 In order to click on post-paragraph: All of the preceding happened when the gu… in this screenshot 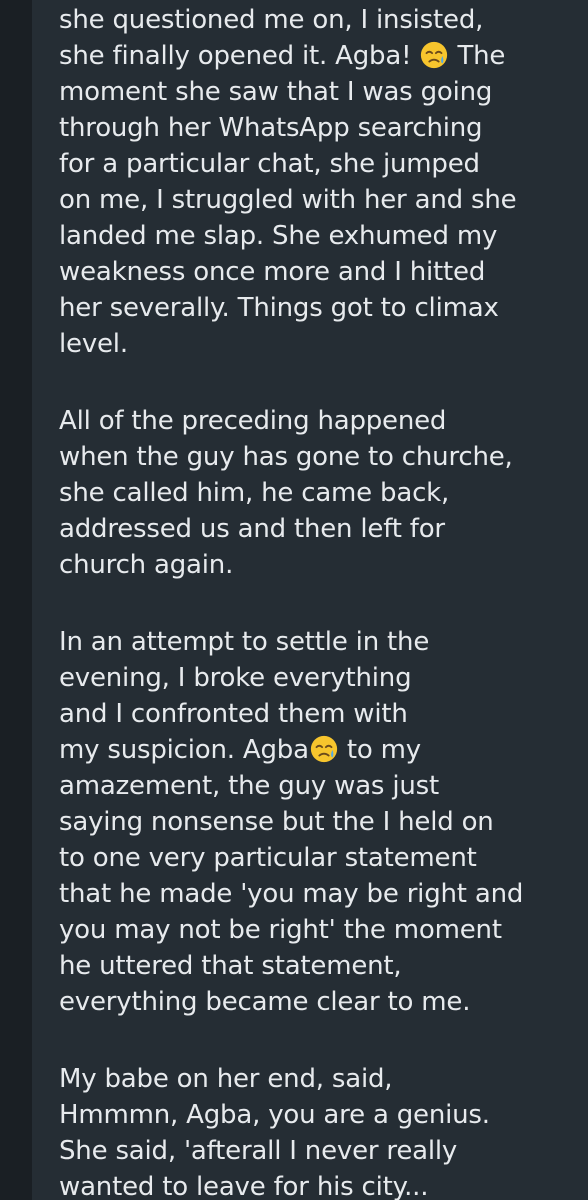, I will do `click(320, 493)`.